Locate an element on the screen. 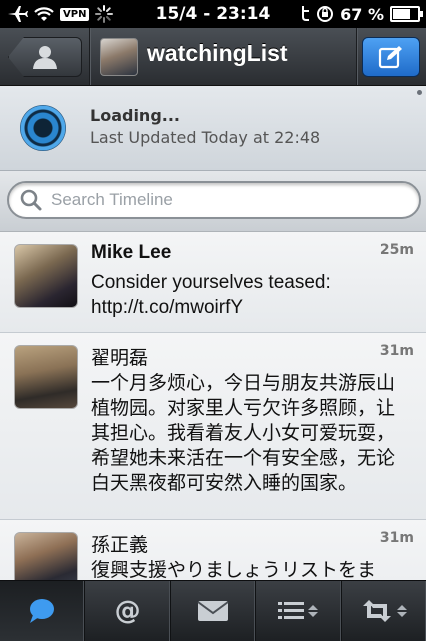  timeline-bubble-icon is located at coordinates (42, 611).